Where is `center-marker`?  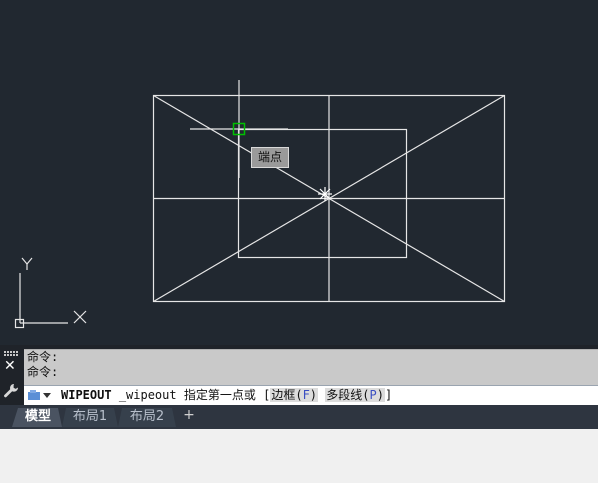 center-marker is located at coordinates (325, 194).